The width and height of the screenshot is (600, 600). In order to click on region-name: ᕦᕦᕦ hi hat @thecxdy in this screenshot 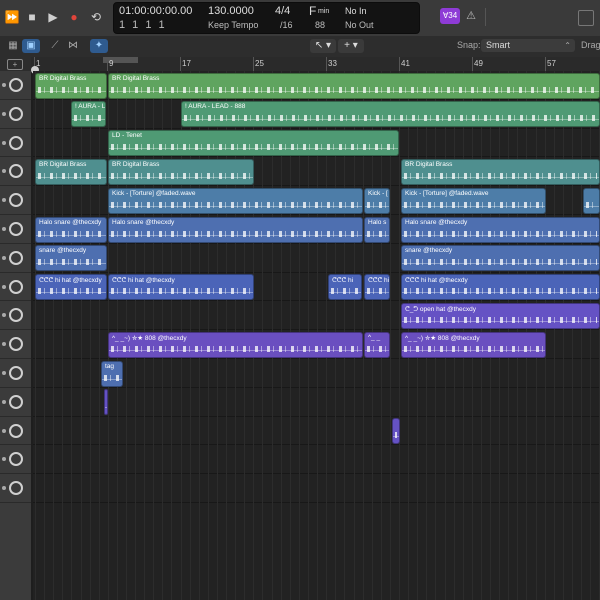, I will do `click(143, 281)`.